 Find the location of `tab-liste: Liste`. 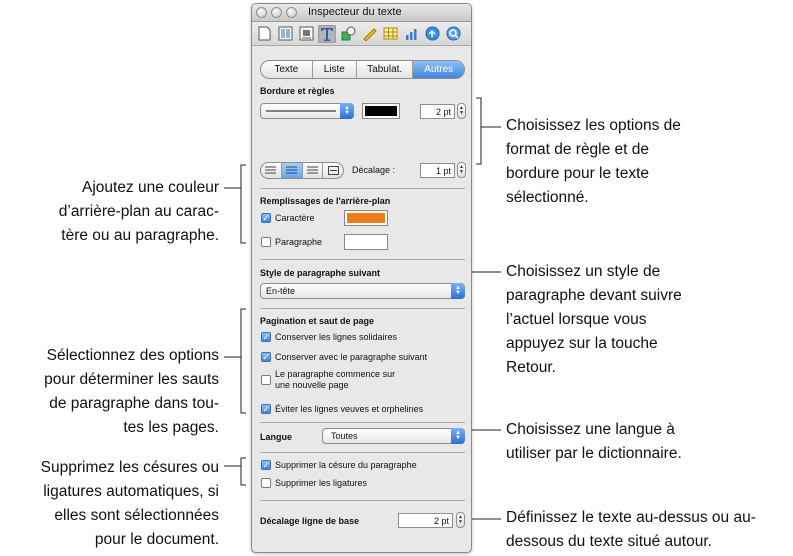

tab-liste: Liste is located at coordinates (335, 69).